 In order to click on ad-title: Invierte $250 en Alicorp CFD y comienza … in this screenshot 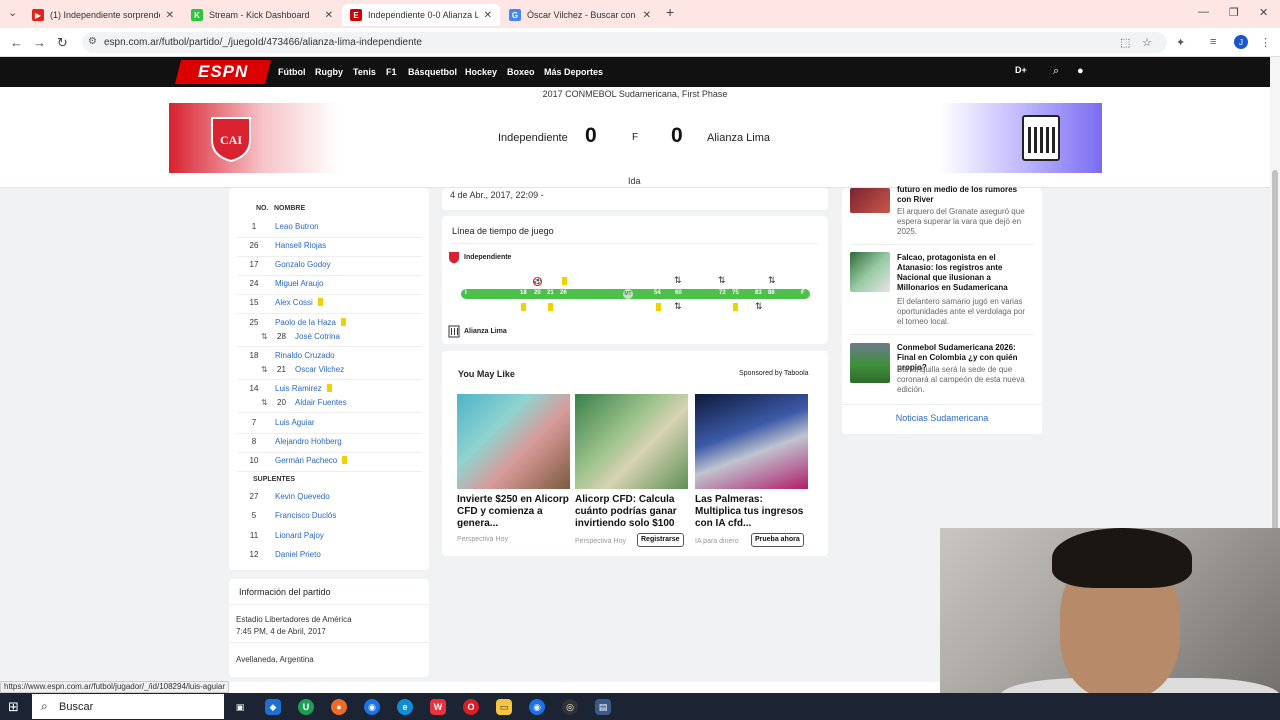, I will do `click(515, 512)`.